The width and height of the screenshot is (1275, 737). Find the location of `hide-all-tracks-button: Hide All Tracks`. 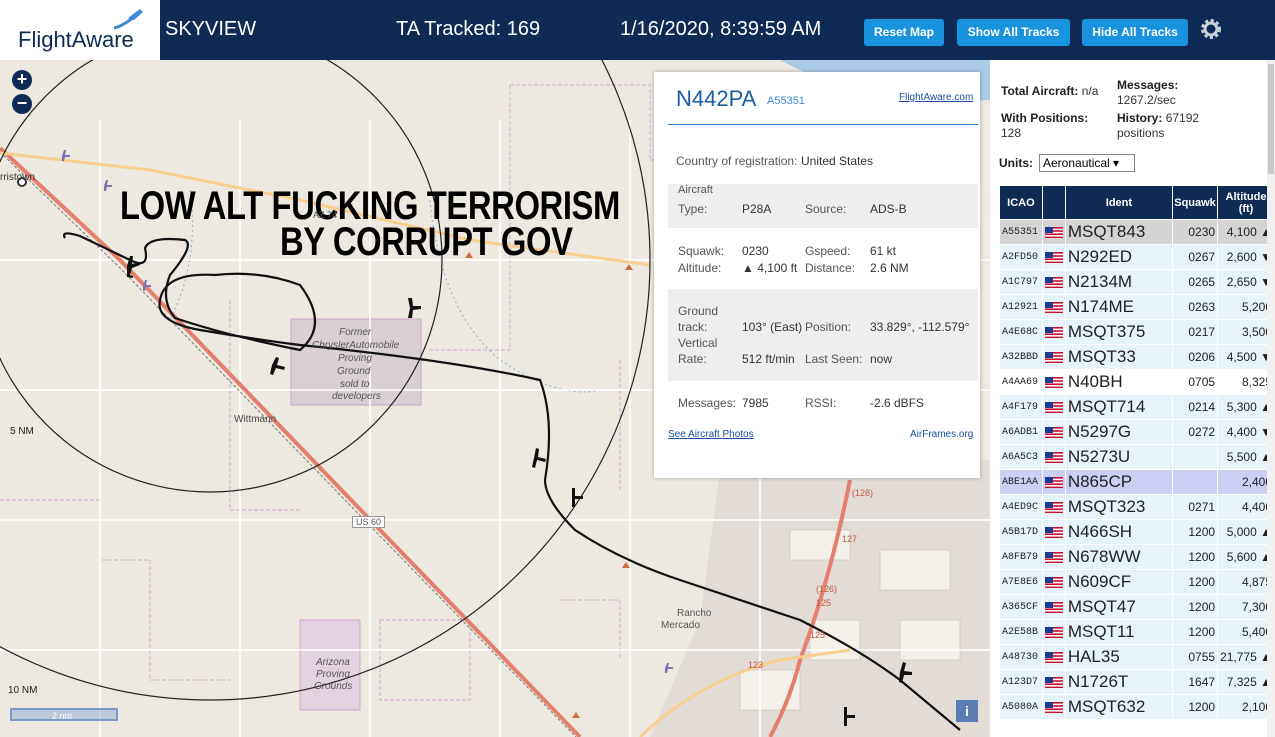

hide-all-tracks-button: Hide All Tracks is located at coordinates (1135, 32).